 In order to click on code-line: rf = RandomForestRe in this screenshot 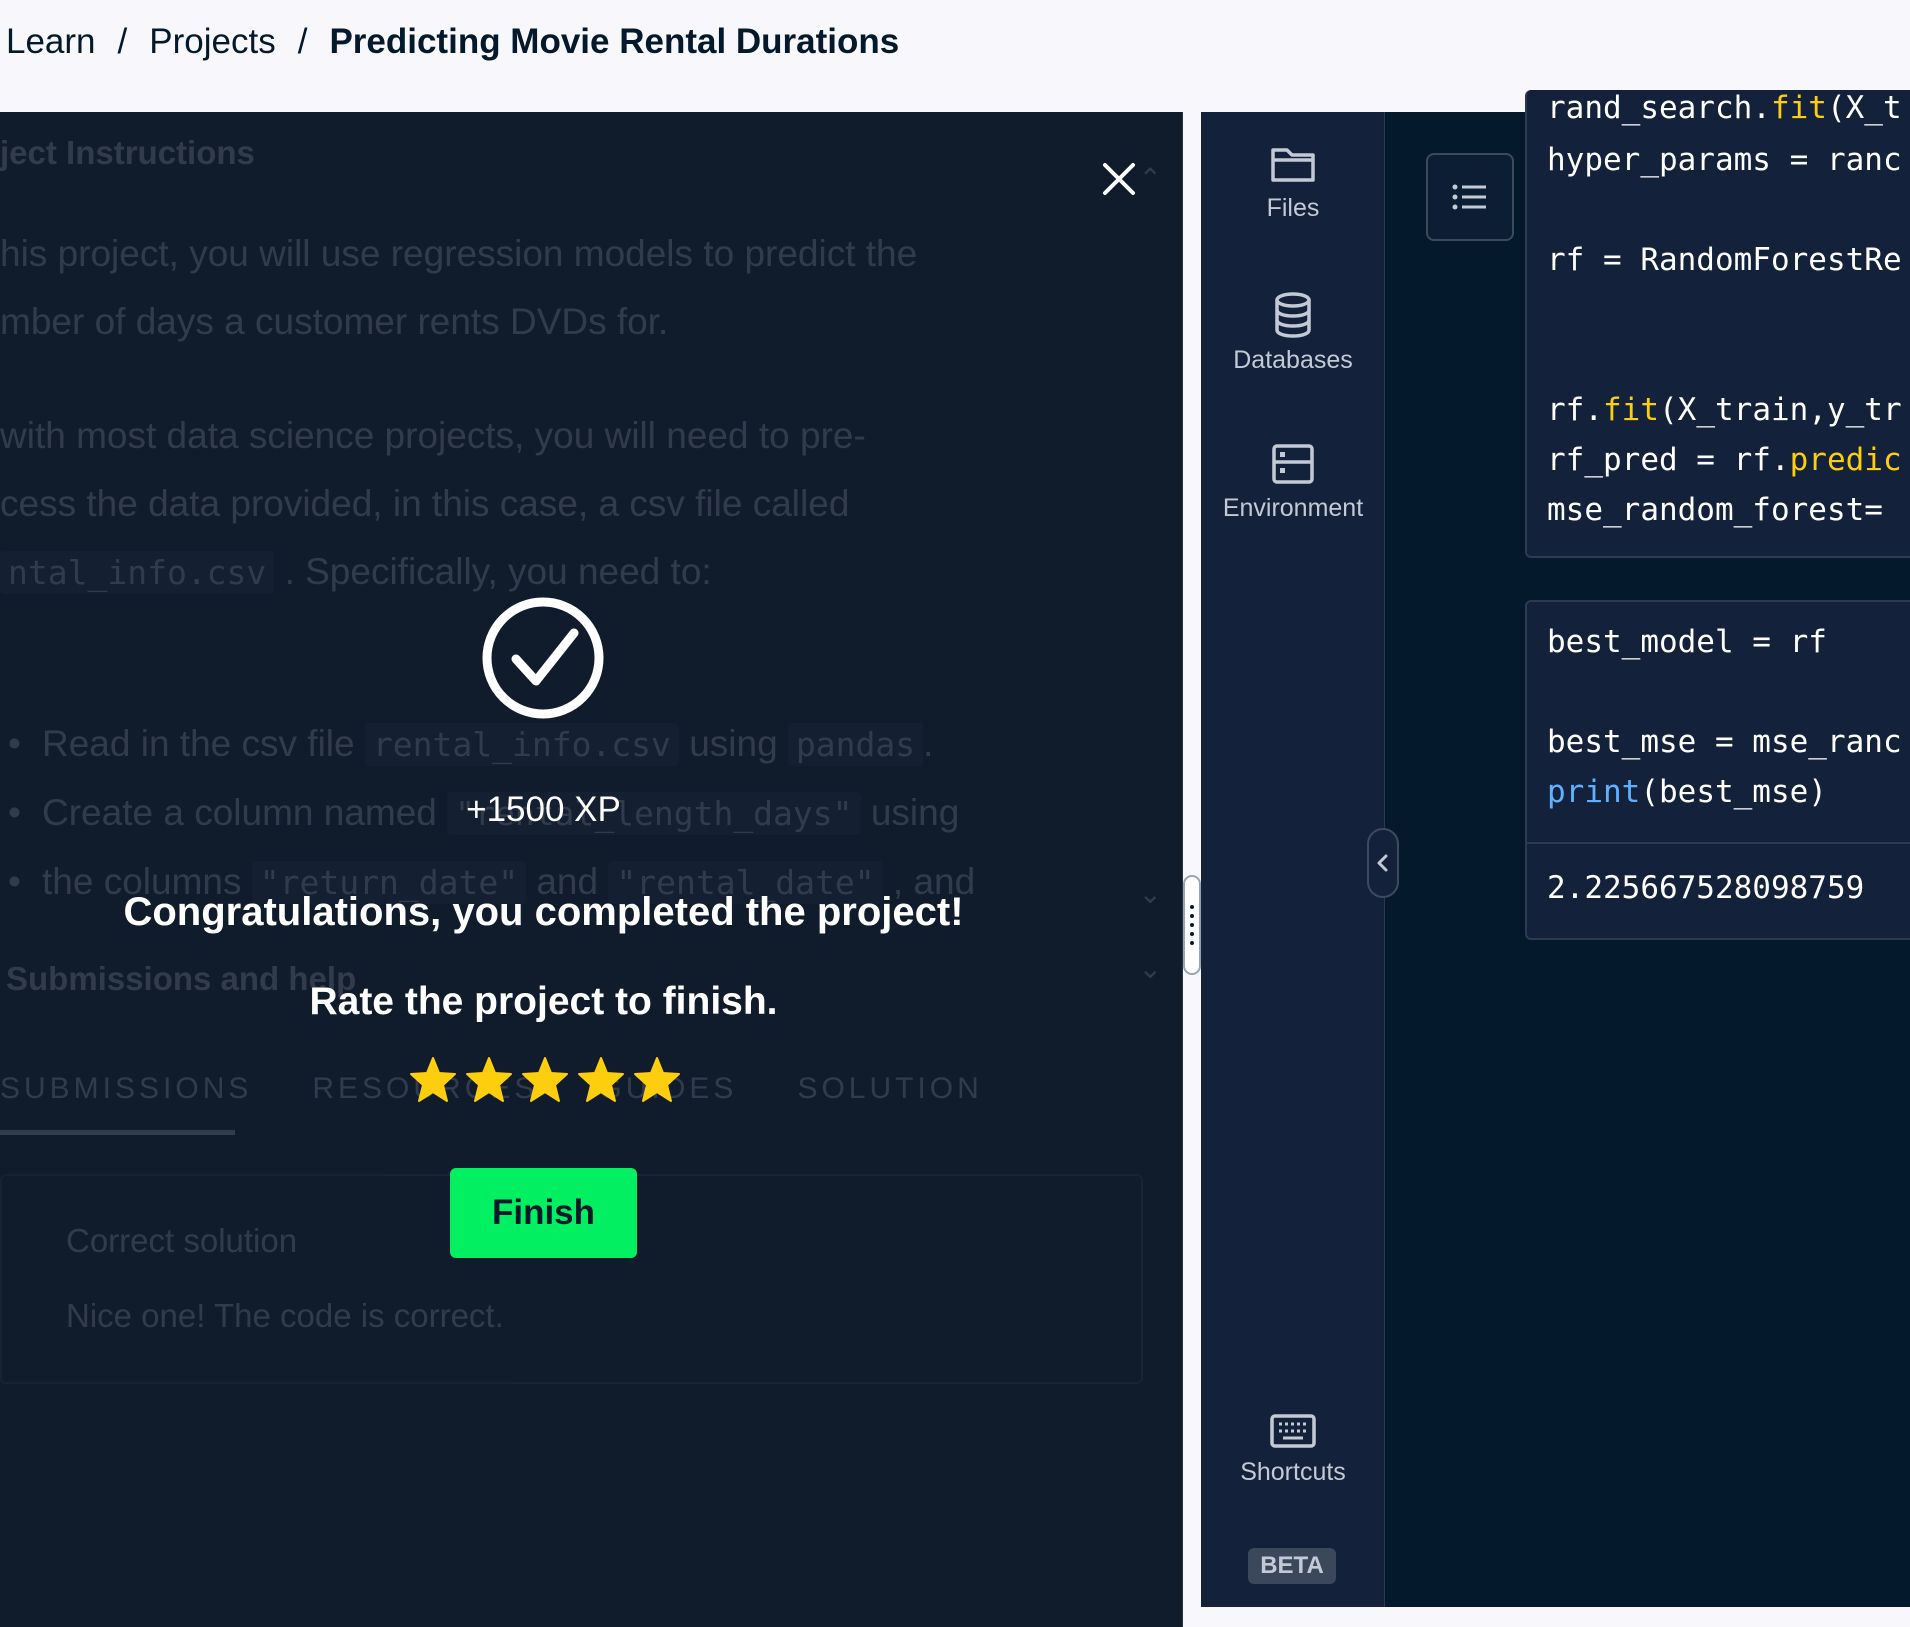, I will do `click(1724, 260)`.